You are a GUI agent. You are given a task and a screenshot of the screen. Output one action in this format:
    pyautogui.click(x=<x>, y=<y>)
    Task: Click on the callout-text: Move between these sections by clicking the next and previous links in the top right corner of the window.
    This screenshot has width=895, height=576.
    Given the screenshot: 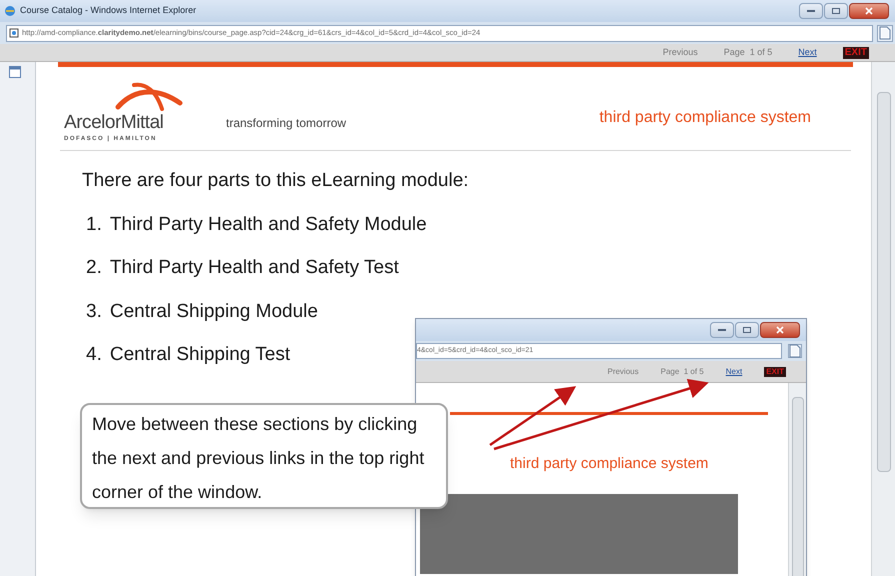 What is the action you would take?
    pyautogui.click(x=259, y=458)
    